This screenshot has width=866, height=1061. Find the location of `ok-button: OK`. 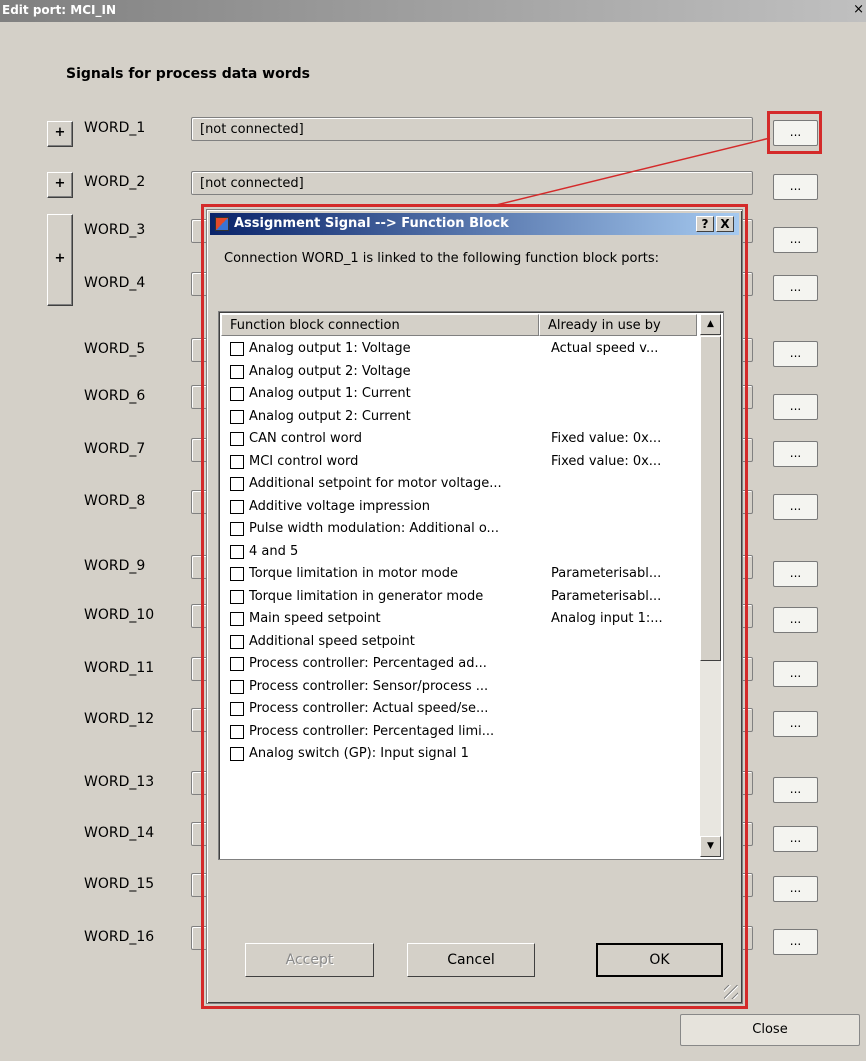

ok-button: OK is located at coordinates (659, 960).